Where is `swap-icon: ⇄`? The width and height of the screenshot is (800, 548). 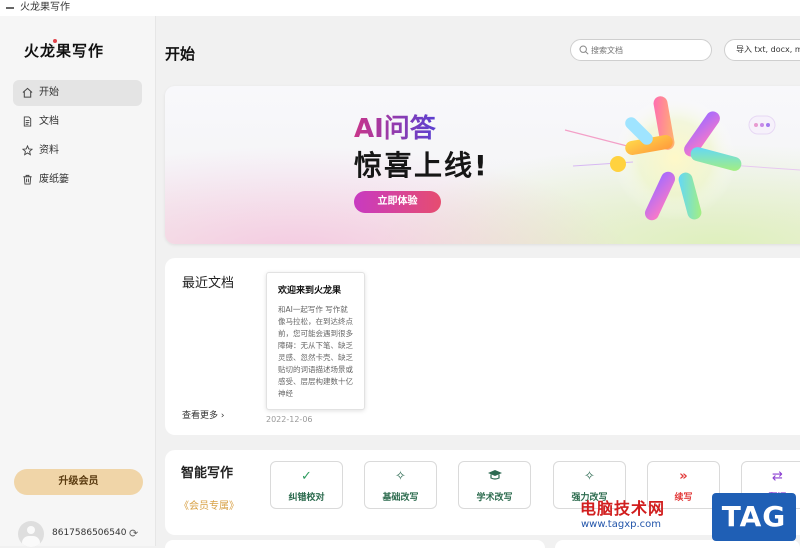
swap-icon: ⇄ is located at coordinates (777, 476).